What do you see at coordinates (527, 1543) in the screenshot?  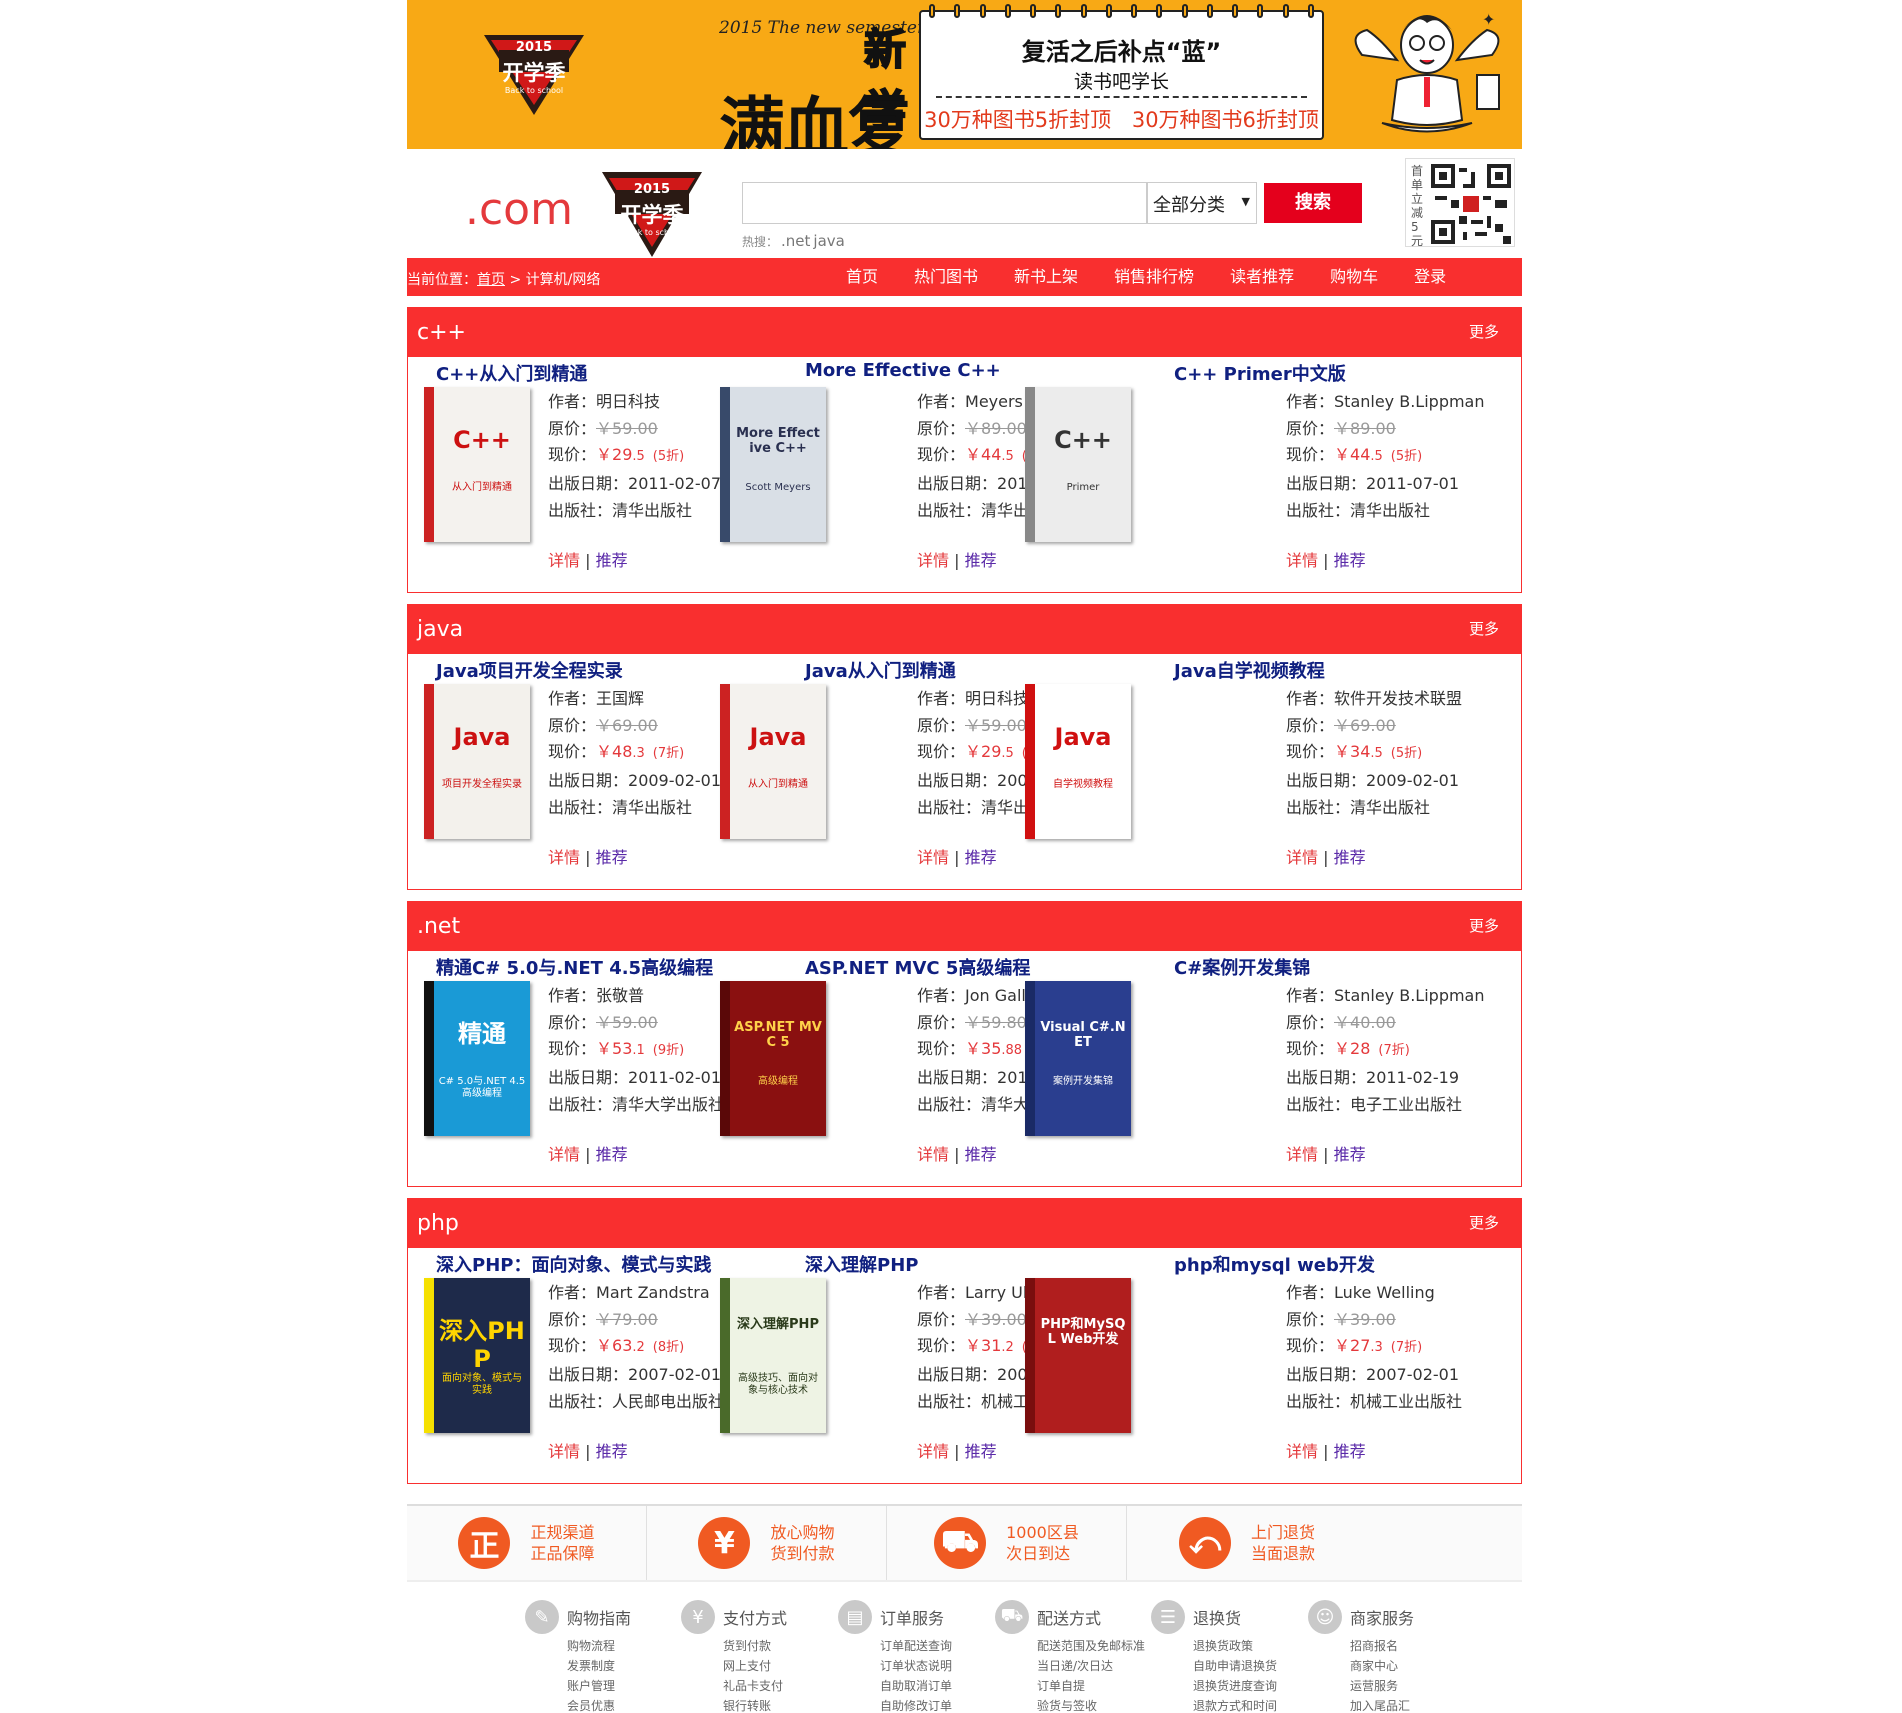 I see `service-genuine-guarantee: 正正规渠道 正品保障` at bounding box center [527, 1543].